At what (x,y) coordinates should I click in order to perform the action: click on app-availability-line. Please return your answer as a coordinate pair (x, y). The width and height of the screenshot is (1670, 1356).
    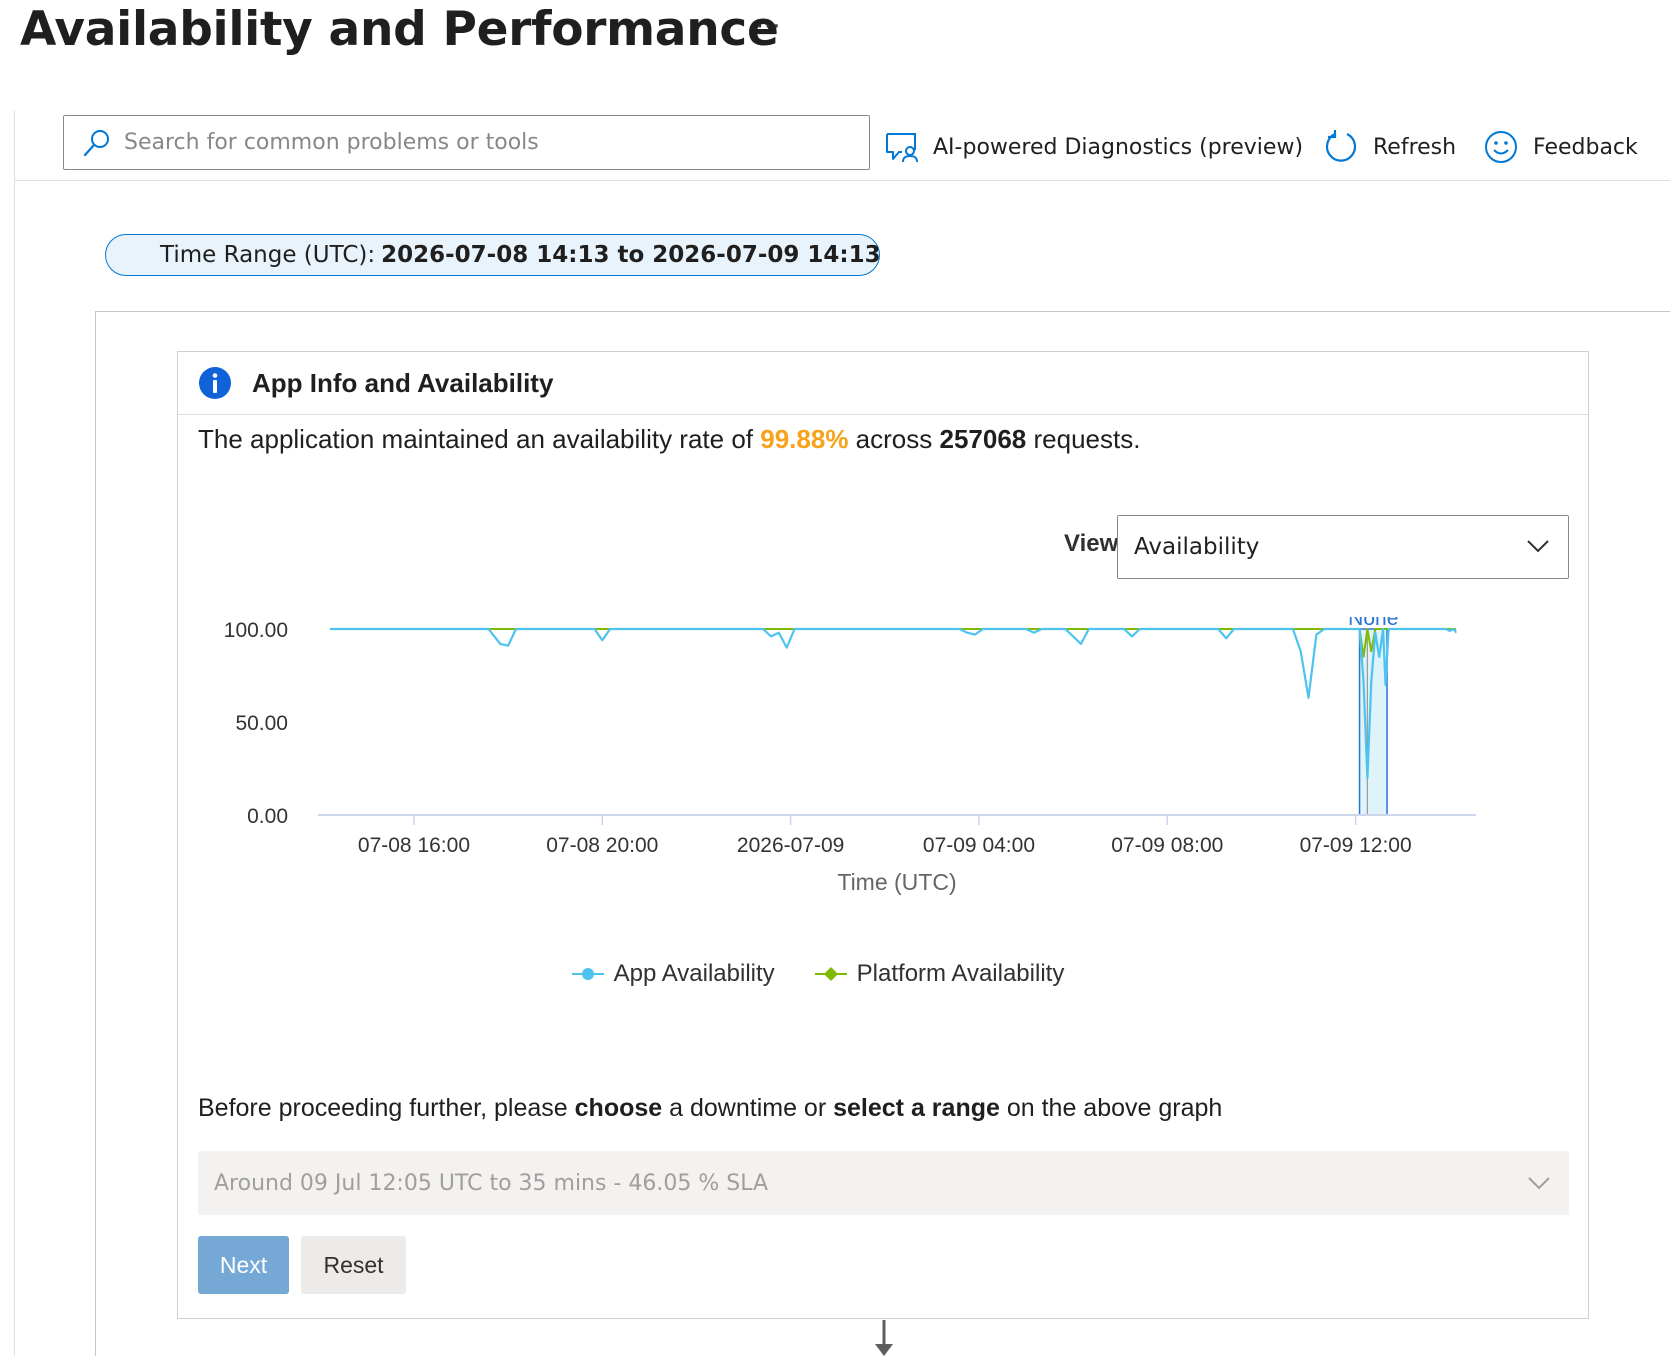
    Looking at the image, I should click on (894, 703).